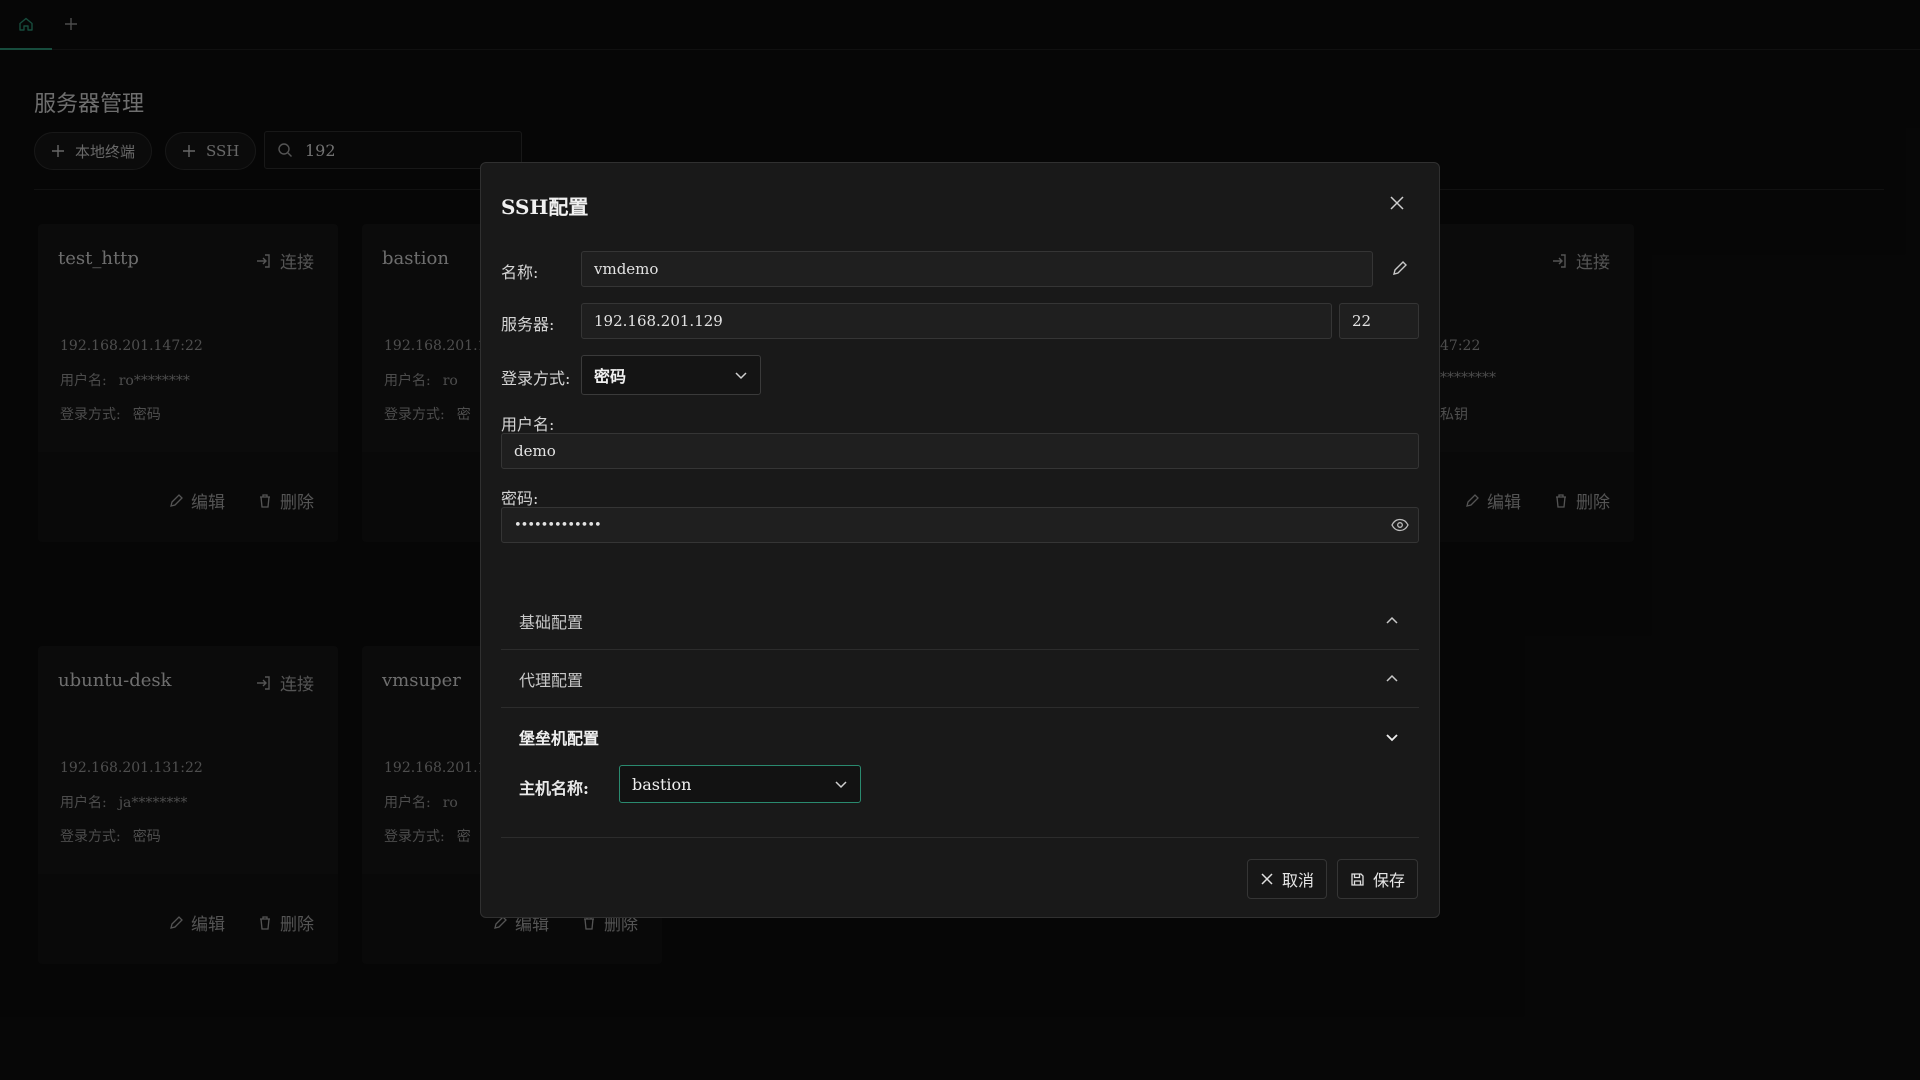 The height and width of the screenshot is (1080, 1920). I want to click on section-label: 代理配置, so click(551, 680).